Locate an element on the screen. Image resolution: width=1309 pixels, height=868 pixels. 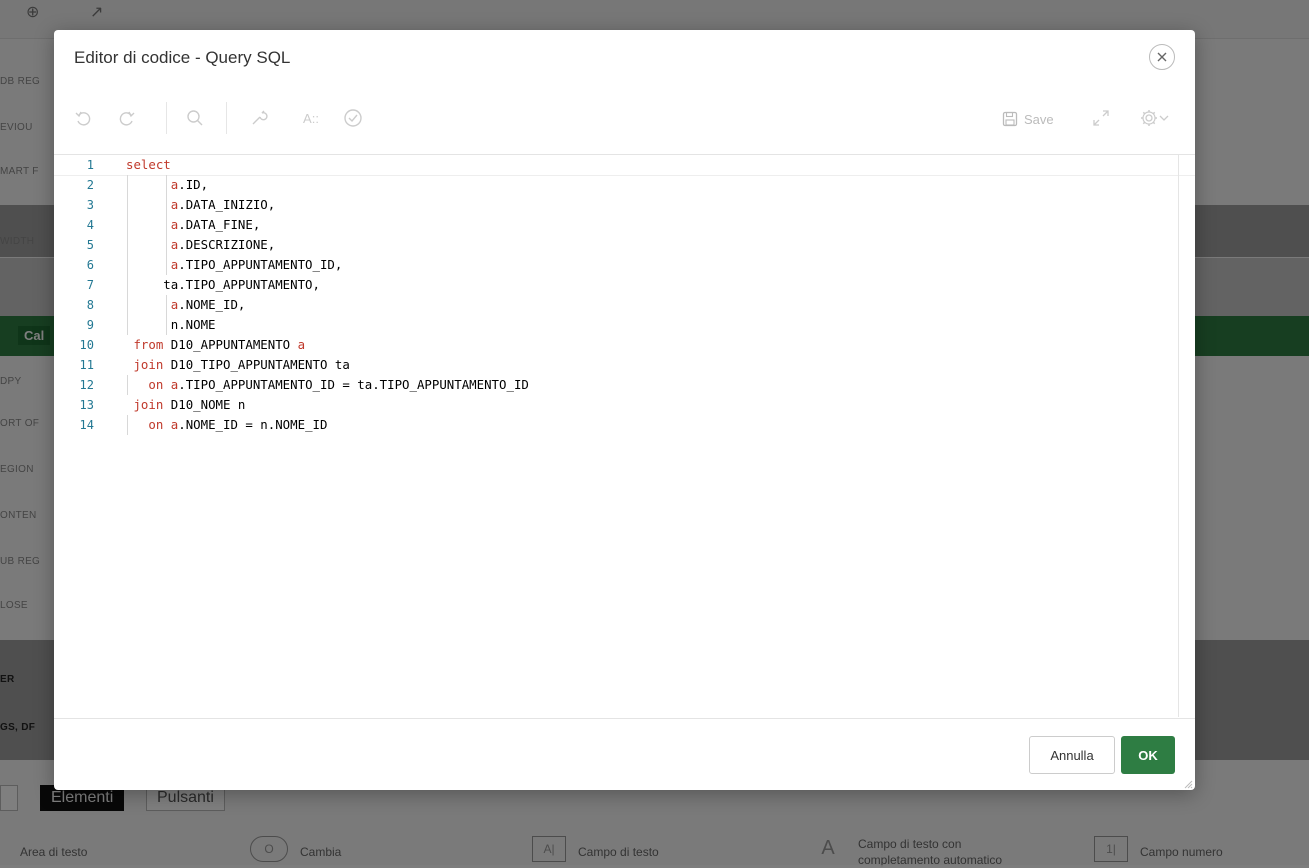
format-button: A:: is located at coordinates (311, 118).